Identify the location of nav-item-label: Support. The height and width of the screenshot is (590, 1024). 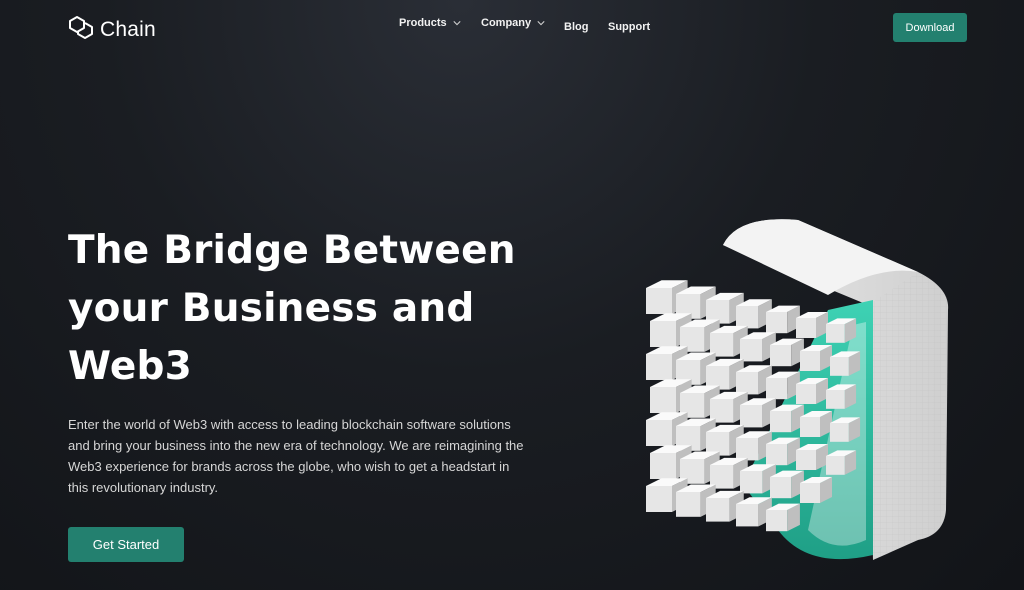
(629, 27).